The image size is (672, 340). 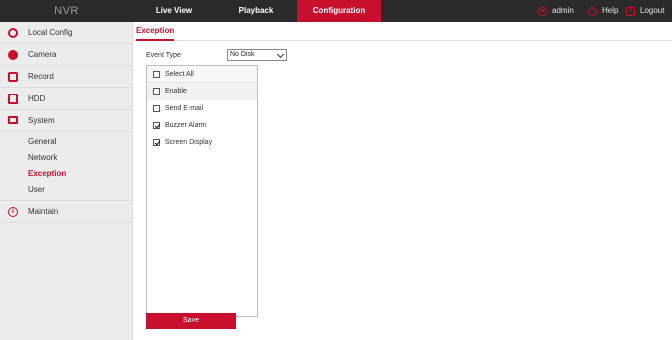 I want to click on logout-icon, so click(x=630, y=10).